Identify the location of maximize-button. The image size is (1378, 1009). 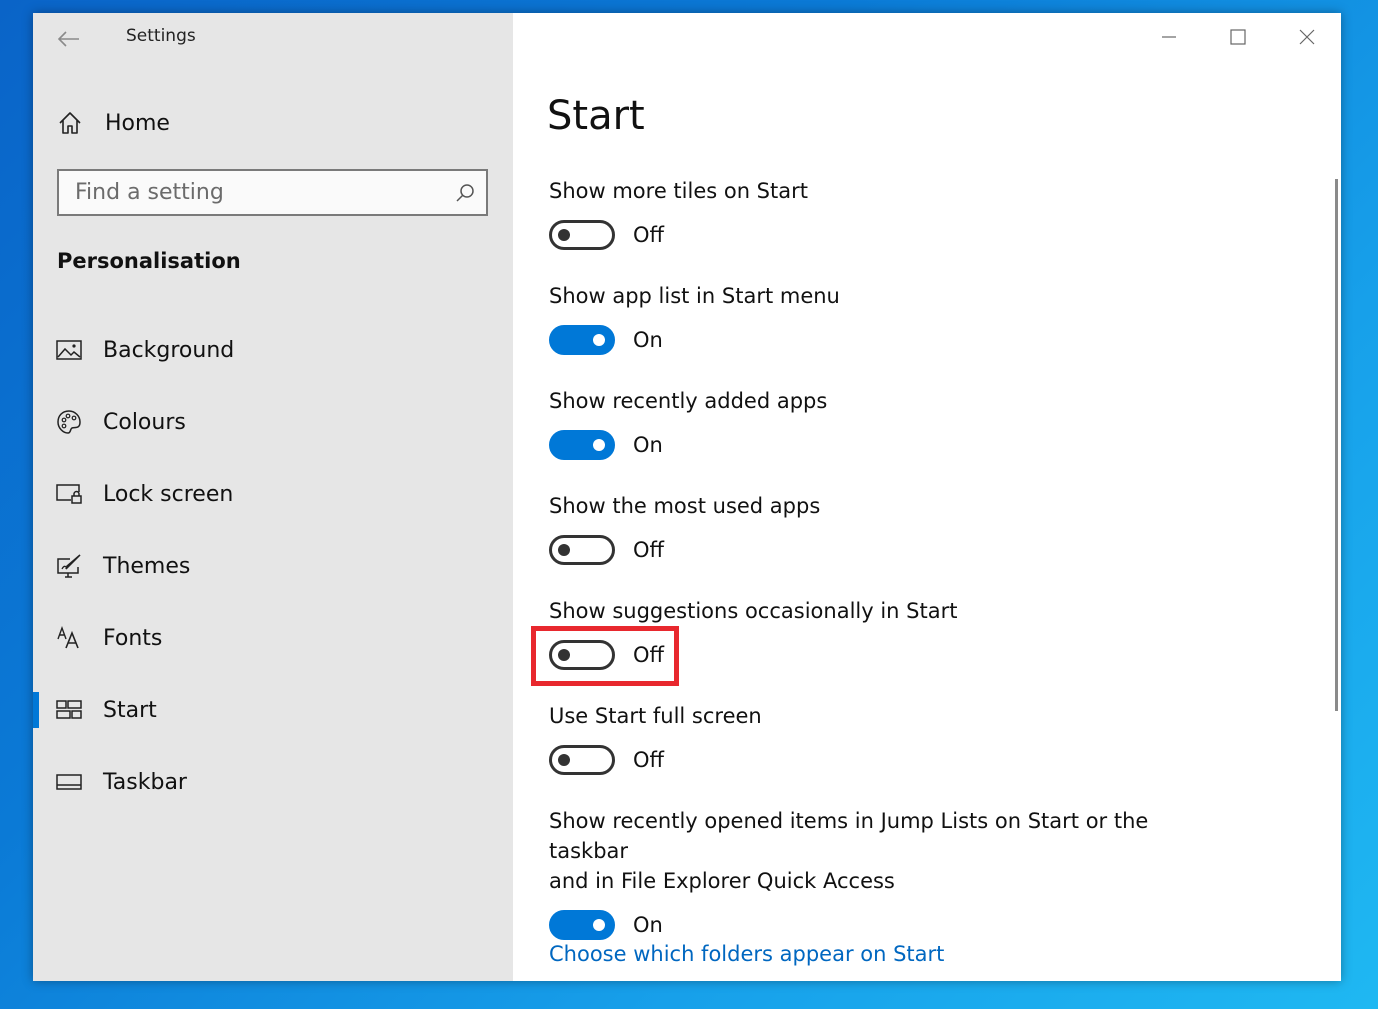
(1237, 37).